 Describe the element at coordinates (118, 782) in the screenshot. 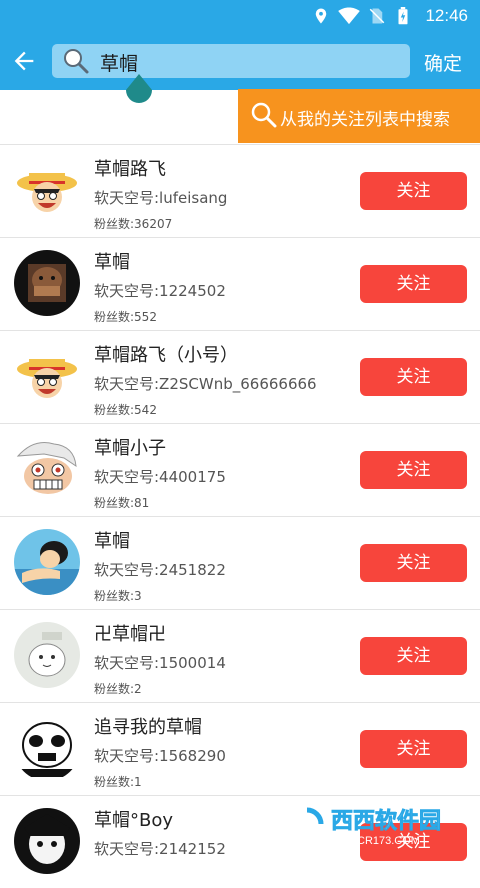

I see `fans-count: 粉丝数:1` at that location.